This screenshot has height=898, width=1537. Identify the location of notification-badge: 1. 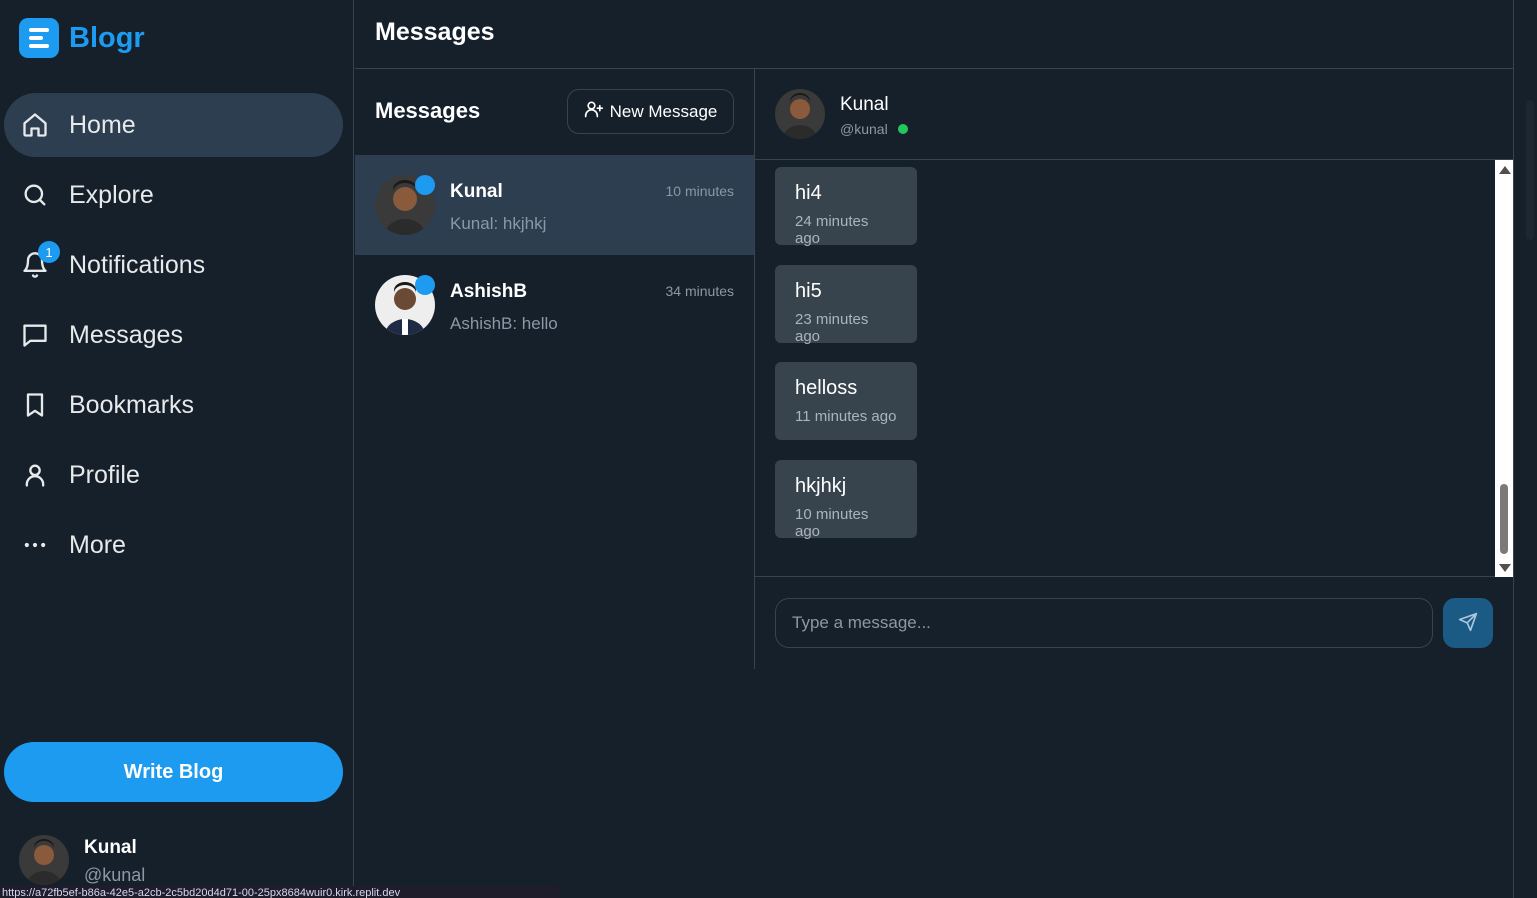
(49, 252).